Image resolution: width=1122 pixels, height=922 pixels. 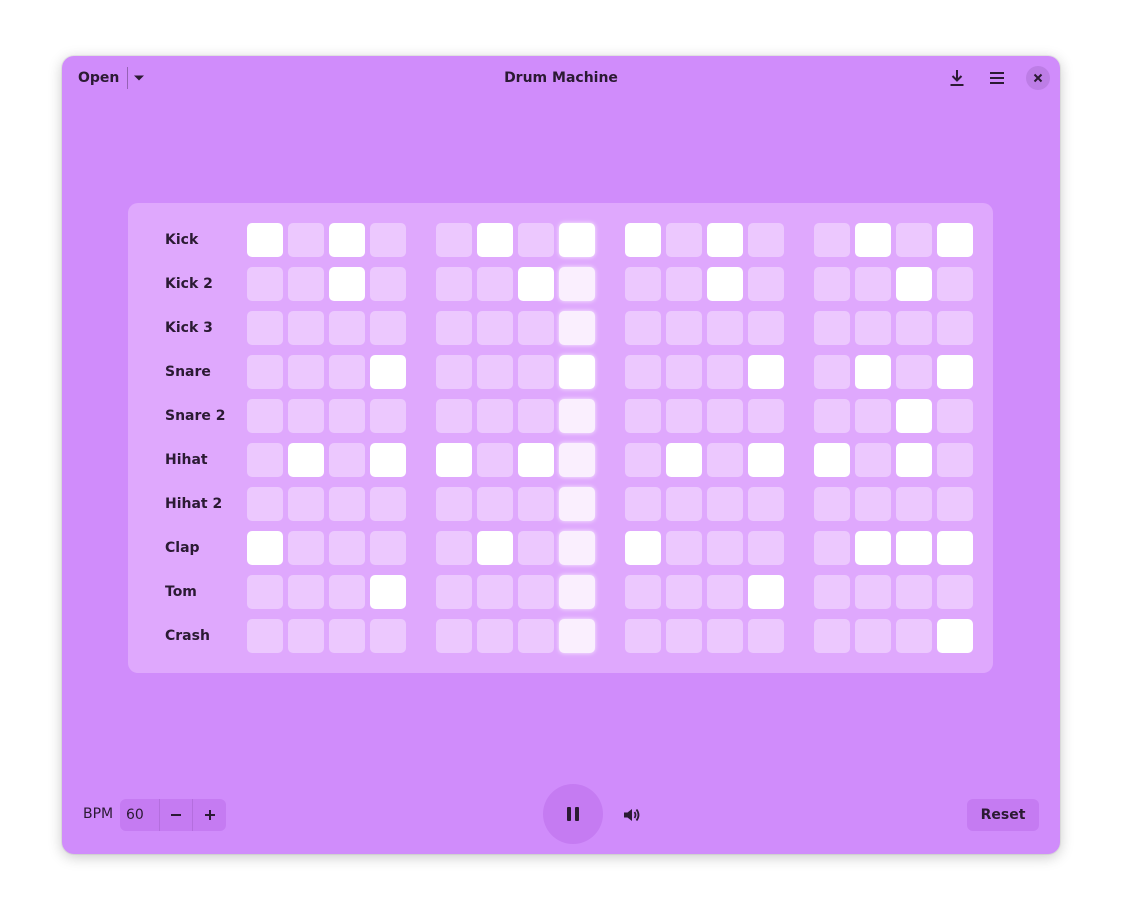 I want to click on bpm-decrement-button, so click(x=177, y=815).